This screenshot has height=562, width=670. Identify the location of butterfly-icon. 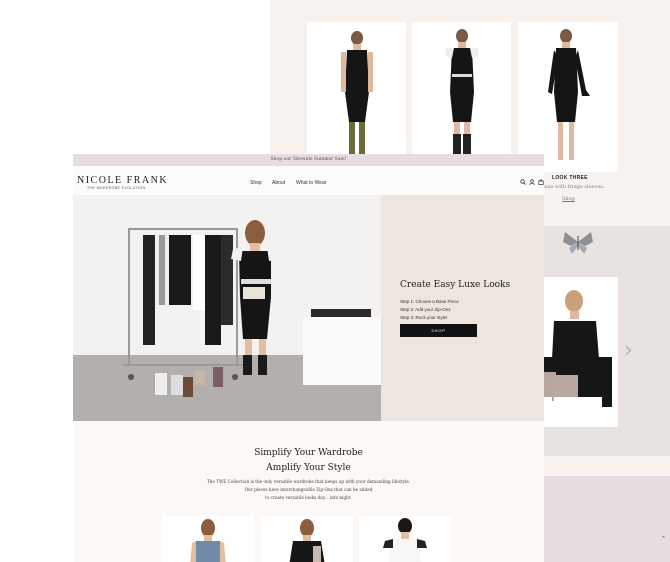
(578, 243).